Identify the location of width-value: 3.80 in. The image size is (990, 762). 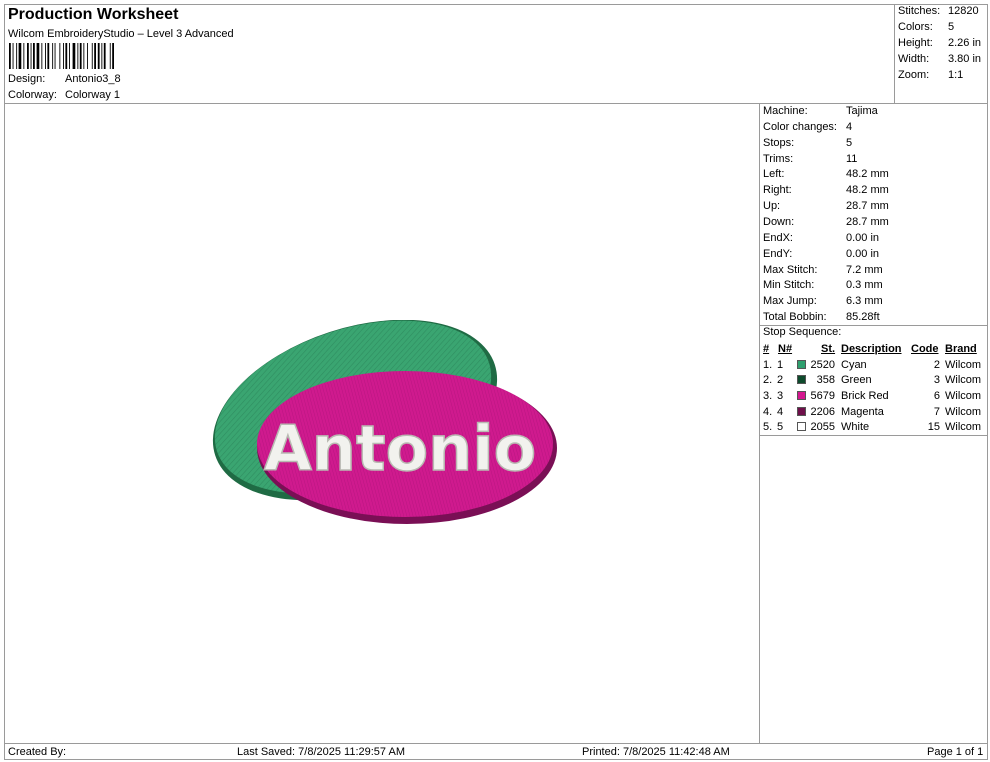
(965, 59).